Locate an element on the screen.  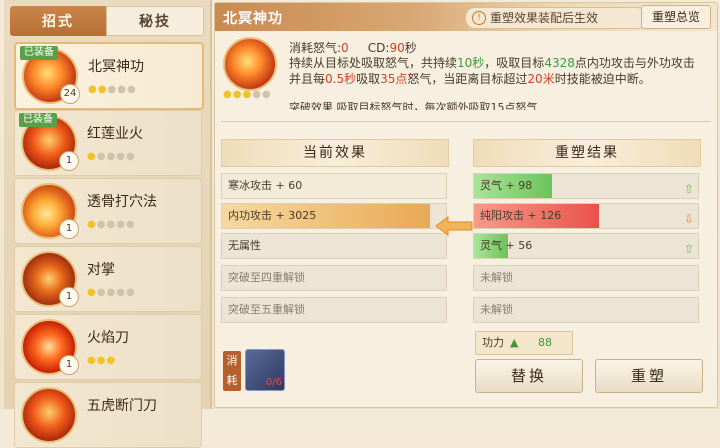
cost-value: 0 is located at coordinates (345, 48).